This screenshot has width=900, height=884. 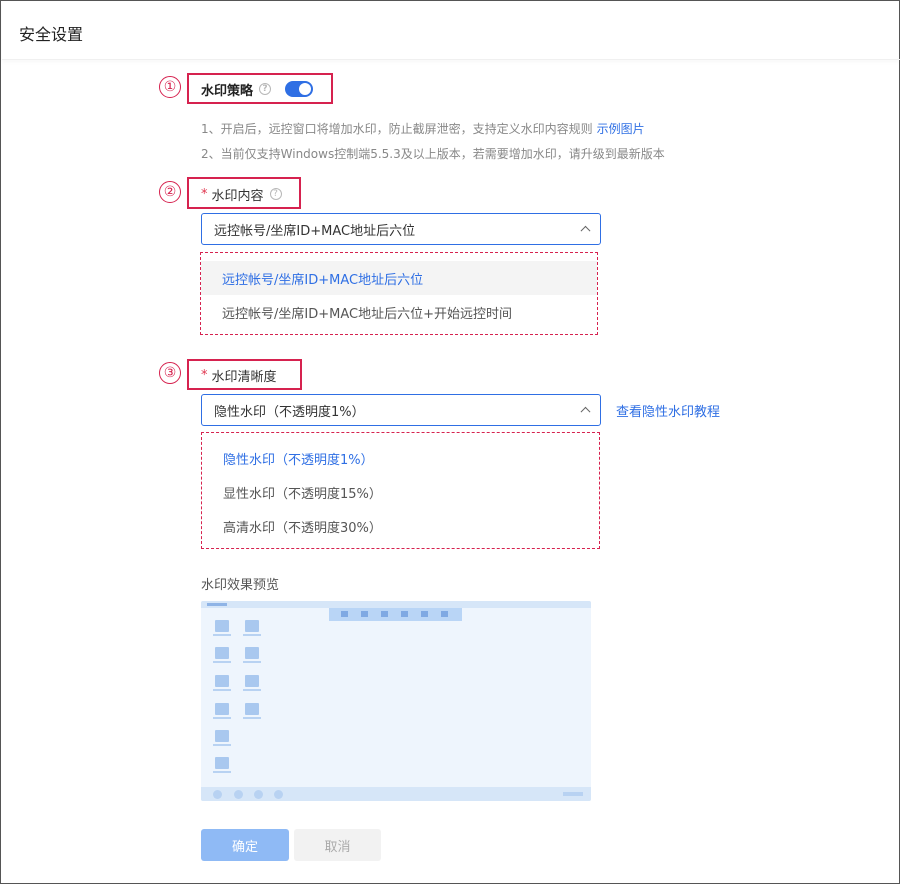 I want to click on watermark-content-select: 远控帐号/坐席ID+MAC地址后六位, so click(x=401, y=229).